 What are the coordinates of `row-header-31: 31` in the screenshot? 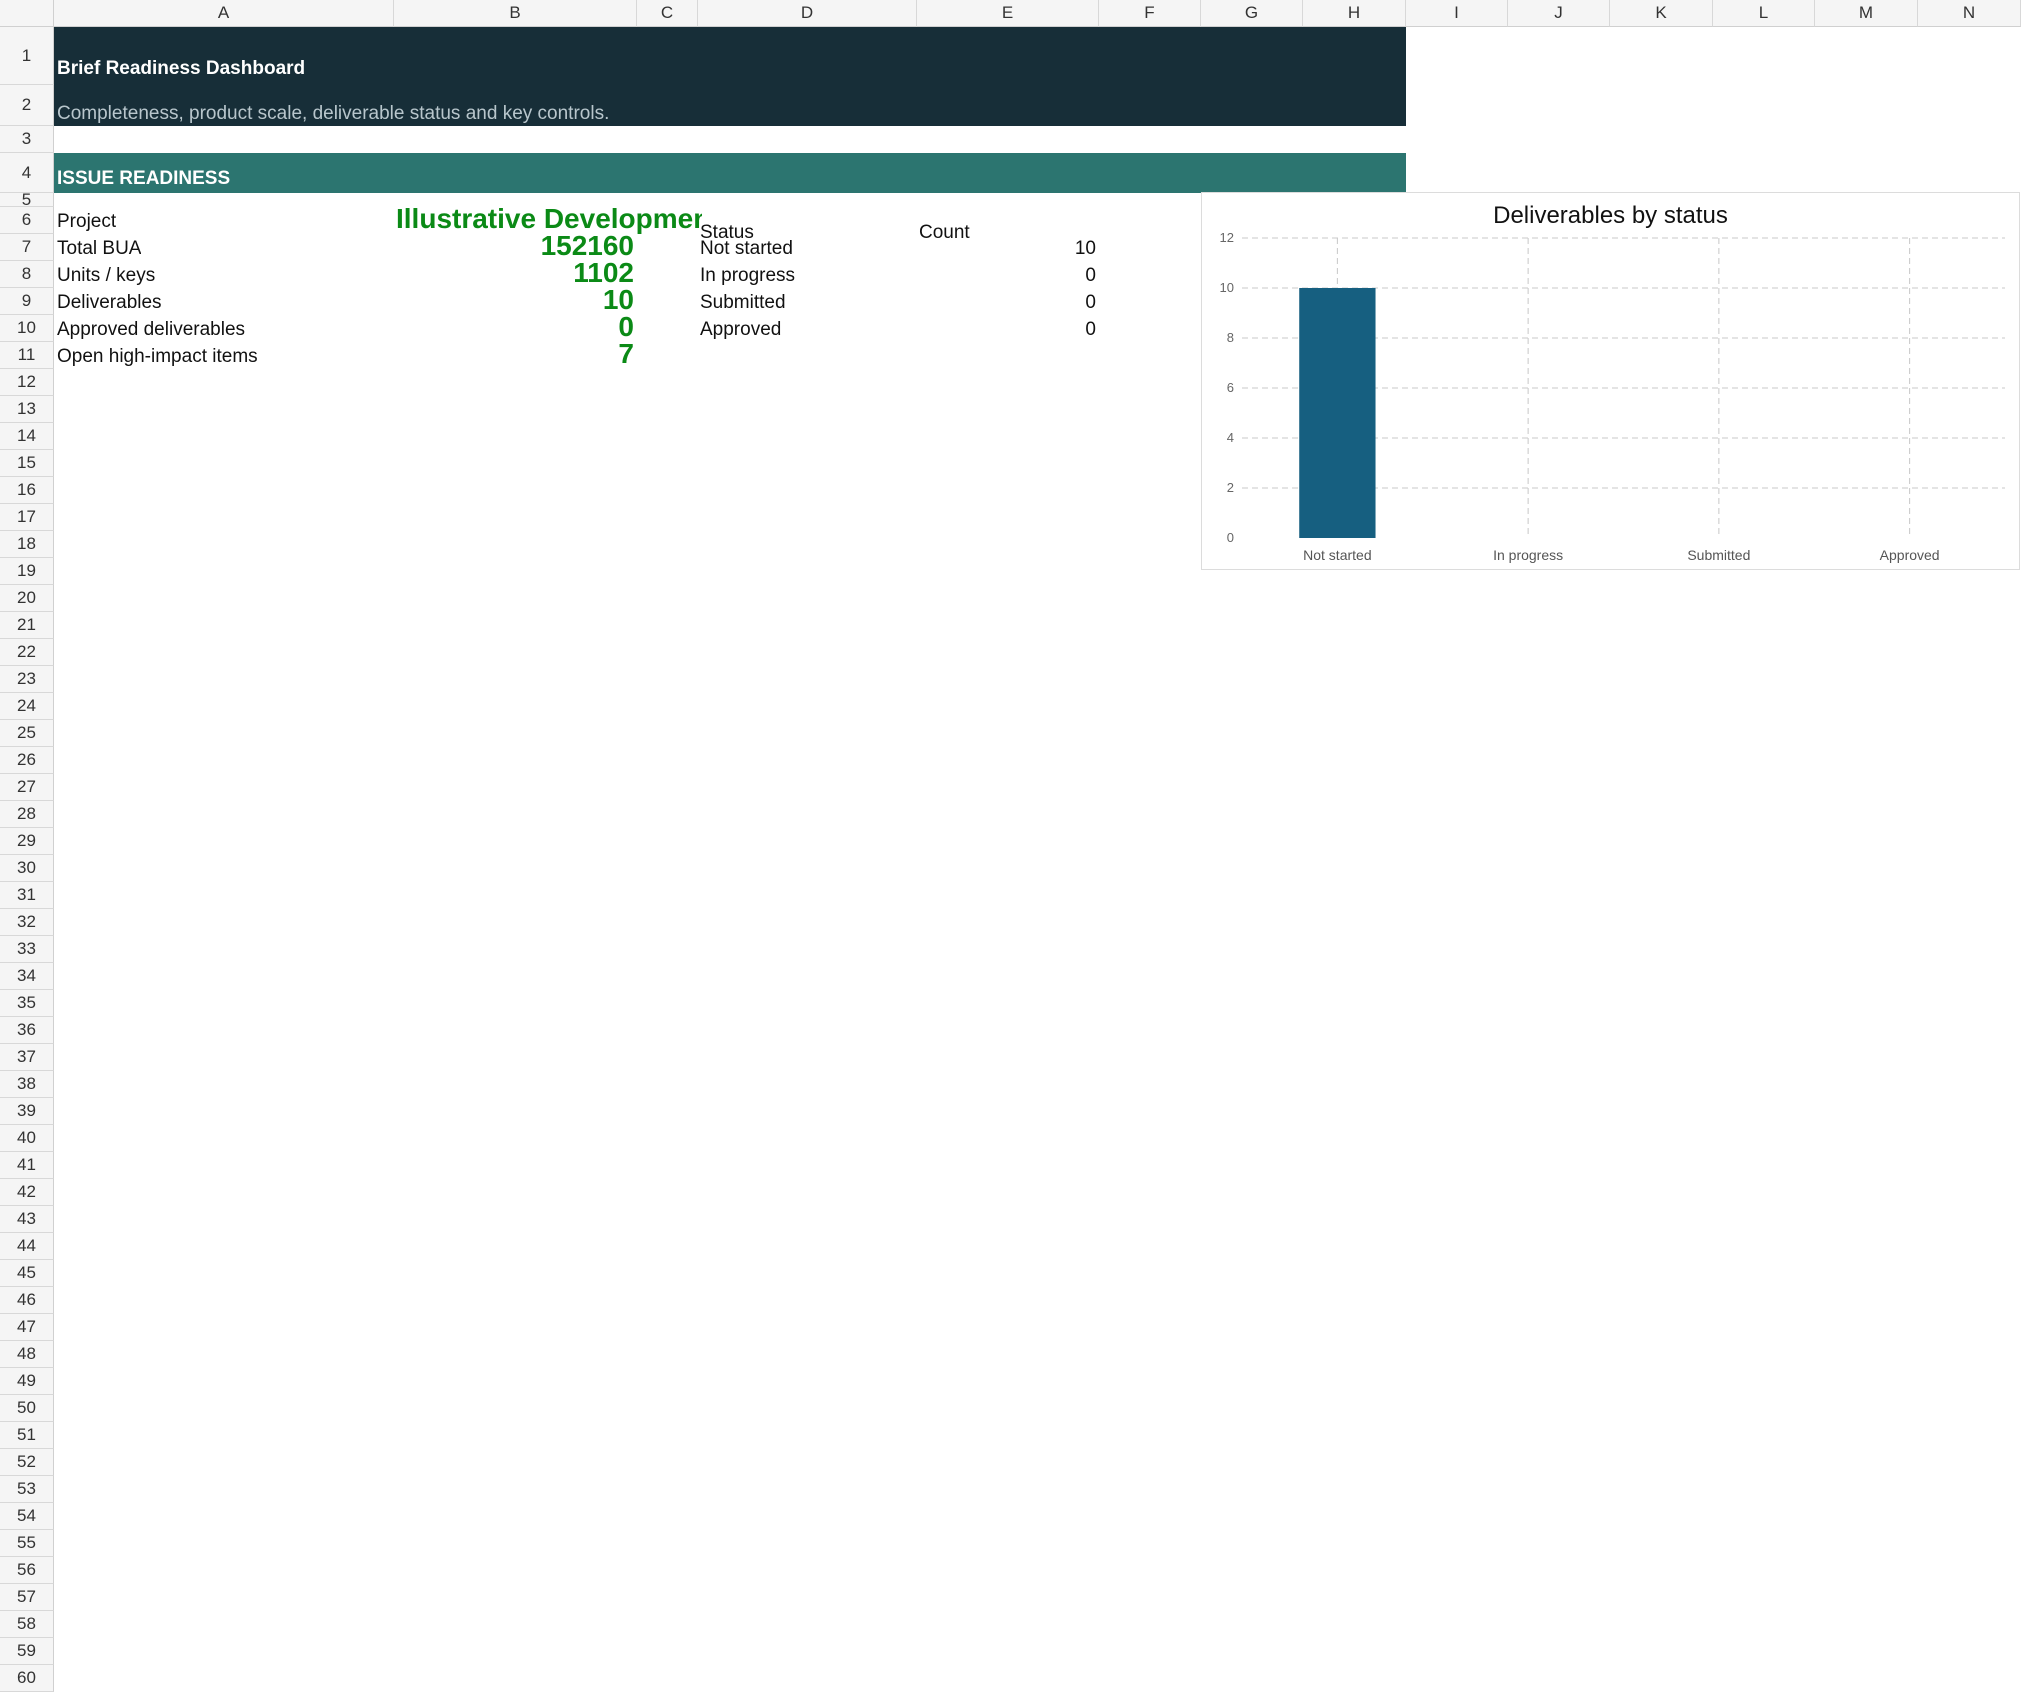 It's located at (27, 895).